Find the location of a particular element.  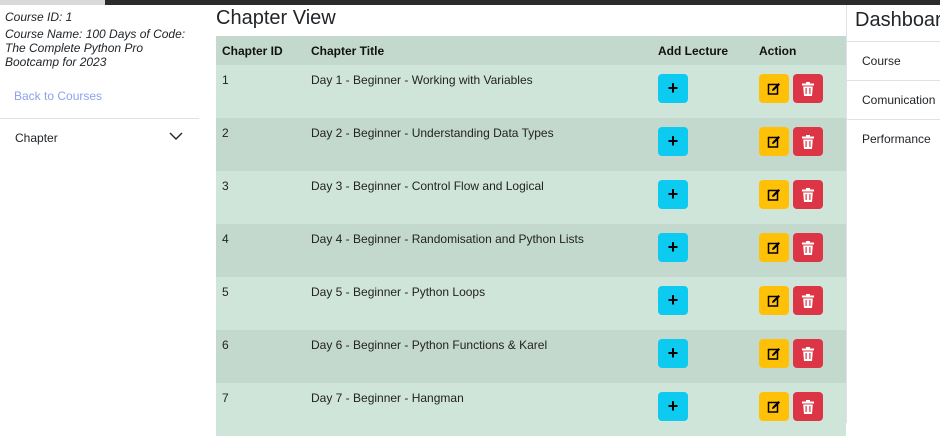

nav-item-comunication: Comunication is located at coordinates (893, 99).